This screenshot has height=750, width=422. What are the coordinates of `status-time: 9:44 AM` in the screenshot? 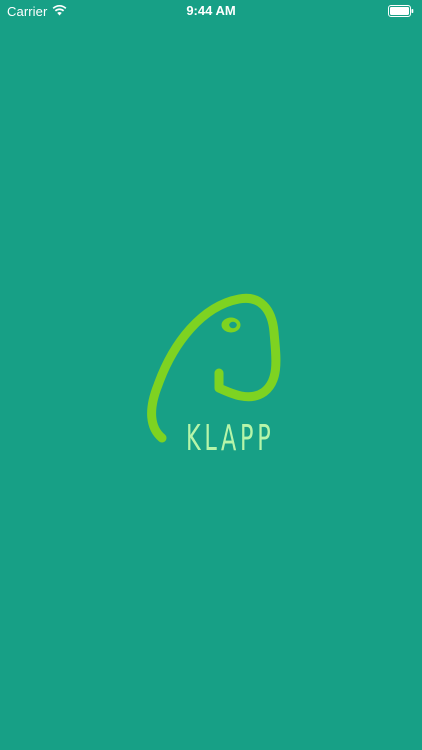 It's located at (211, 10).